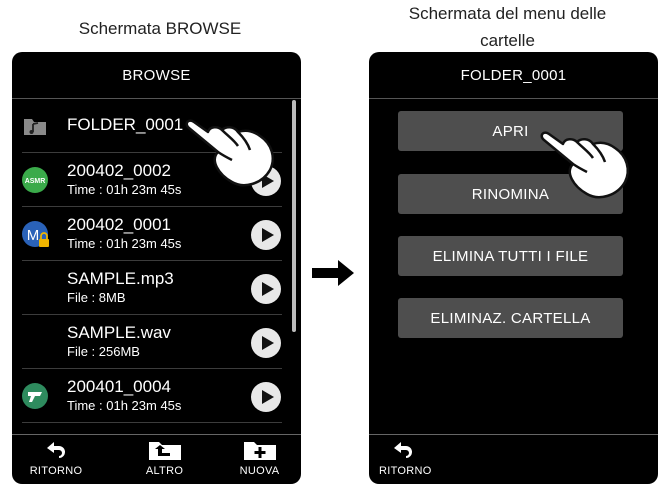  What do you see at coordinates (164, 451) in the screenshot?
I see `folder-up-icon` at bounding box center [164, 451].